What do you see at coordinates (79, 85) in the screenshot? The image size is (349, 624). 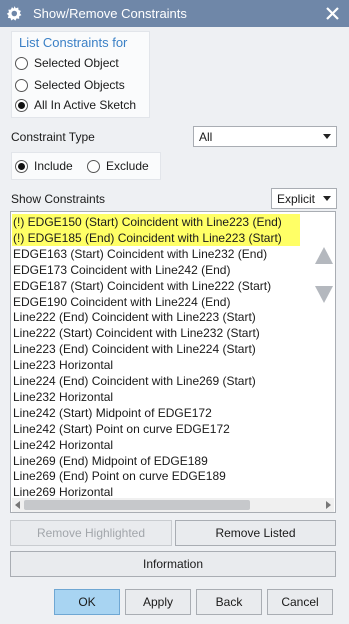 I see `radio-label: Selected Objects` at bounding box center [79, 85].